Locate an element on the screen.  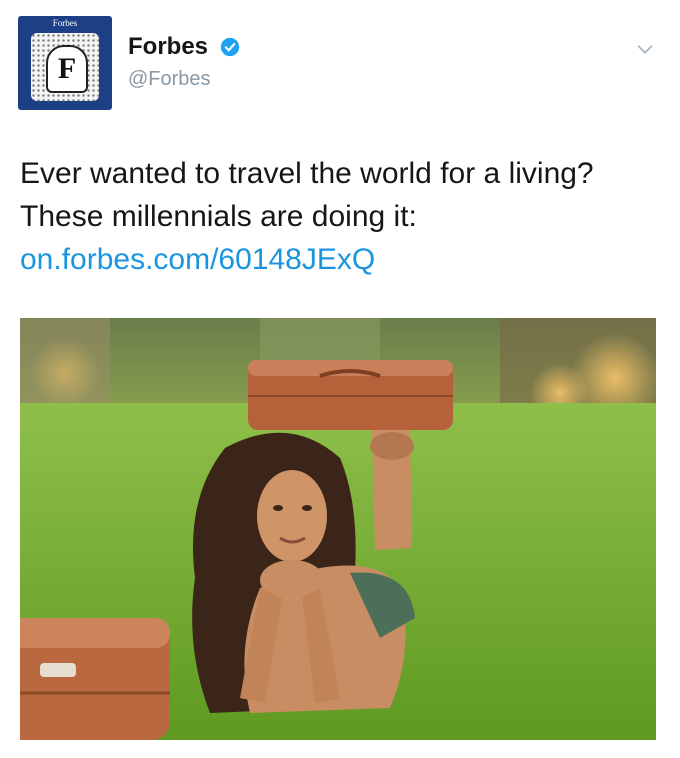
avatar: Forbes F is located at coordinates (65, 63).